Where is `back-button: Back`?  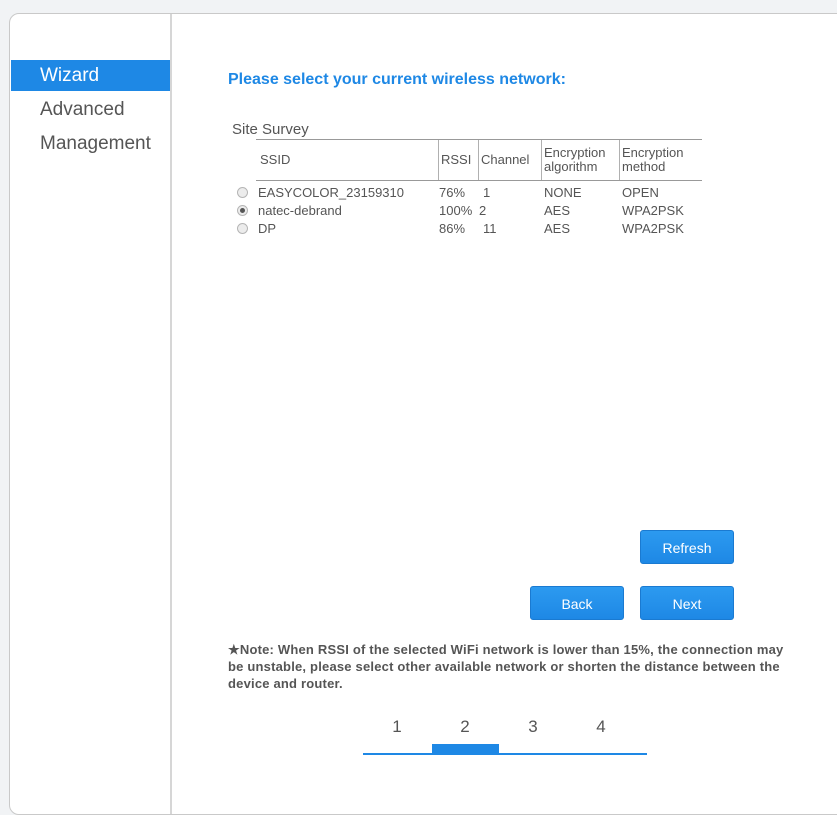
back-button: Back is located at coordinates (577, 603).